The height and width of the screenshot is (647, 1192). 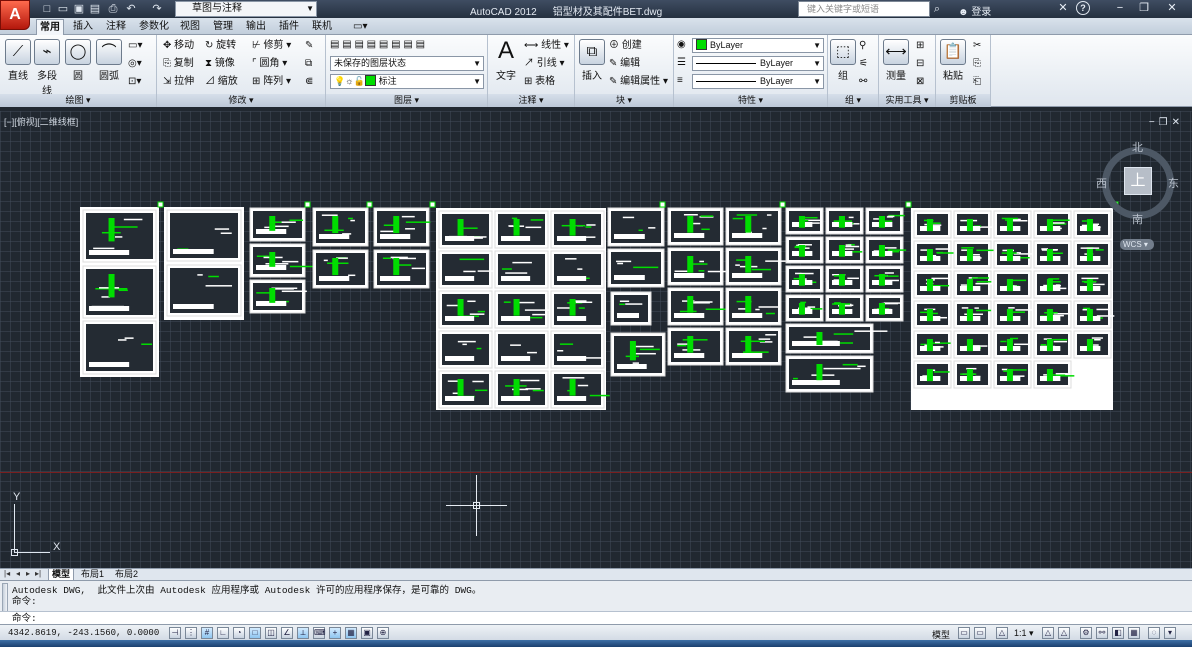 I want to click on exchange-icon: ✕, so click(x=1063, y=8).